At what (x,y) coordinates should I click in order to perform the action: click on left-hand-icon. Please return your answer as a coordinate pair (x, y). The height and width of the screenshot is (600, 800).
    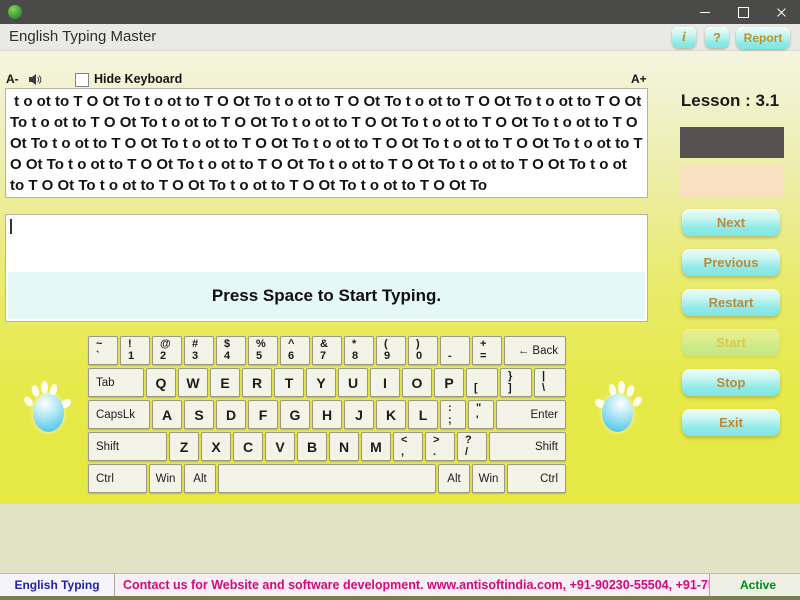
    Looking at the image, I should click on (47, 407).